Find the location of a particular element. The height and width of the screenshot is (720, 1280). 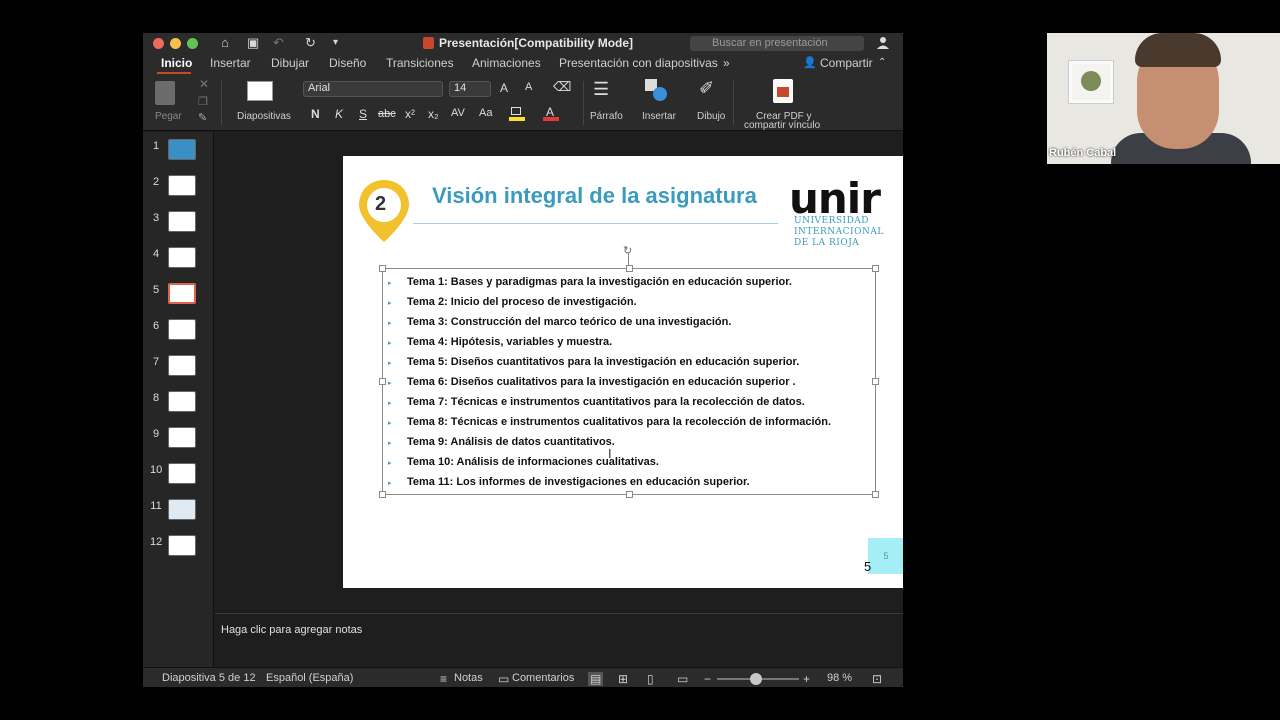

paste-icon is located at coordinates (165, 93).